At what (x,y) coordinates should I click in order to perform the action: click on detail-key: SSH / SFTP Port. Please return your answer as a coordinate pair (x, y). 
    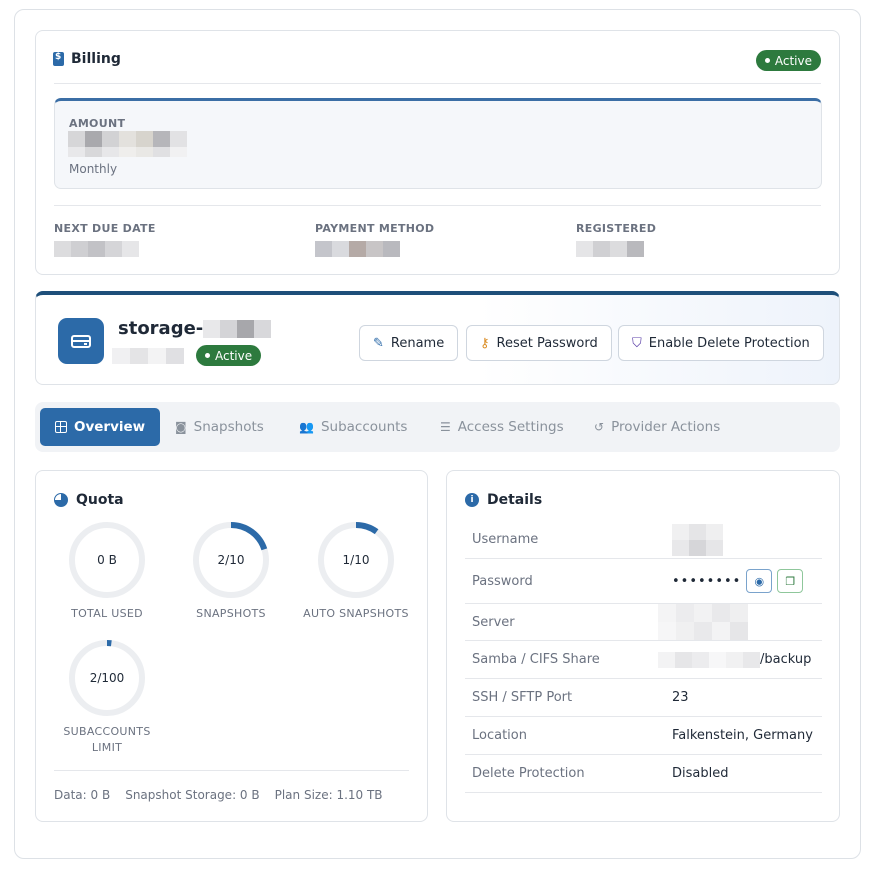
    Looking at the image, I should click on (522, 697).